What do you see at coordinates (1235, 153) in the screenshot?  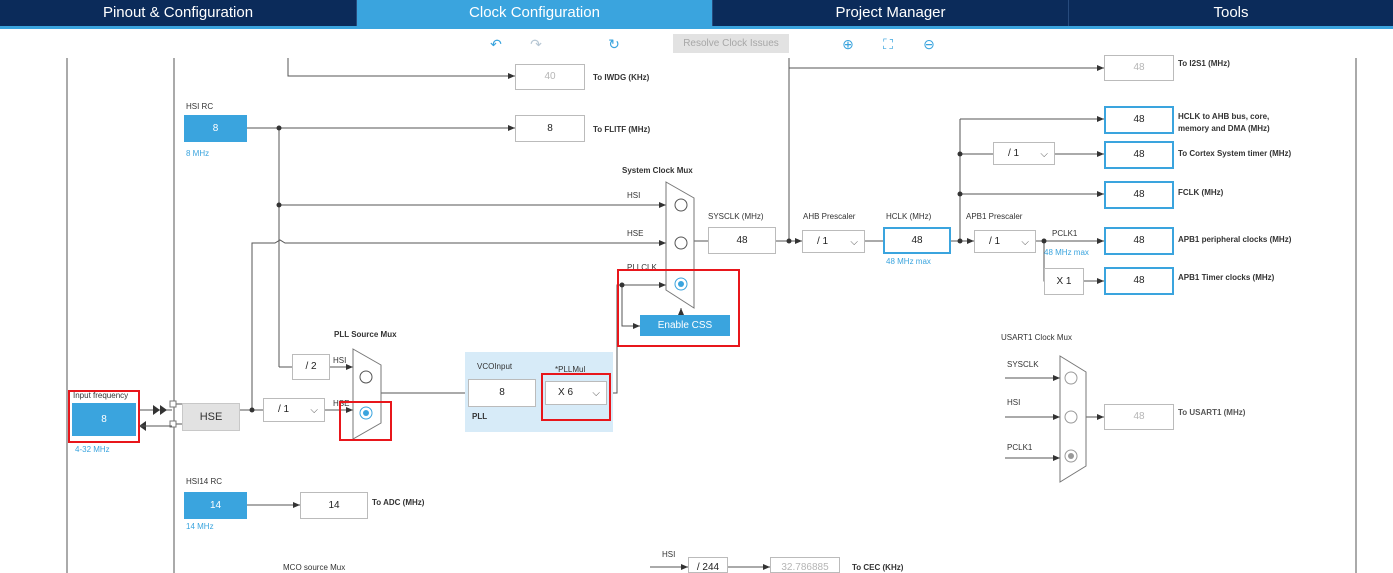 I see `output-cortex-label: To Cortex System timer (MHz)` at bounding box center [1235, 153].